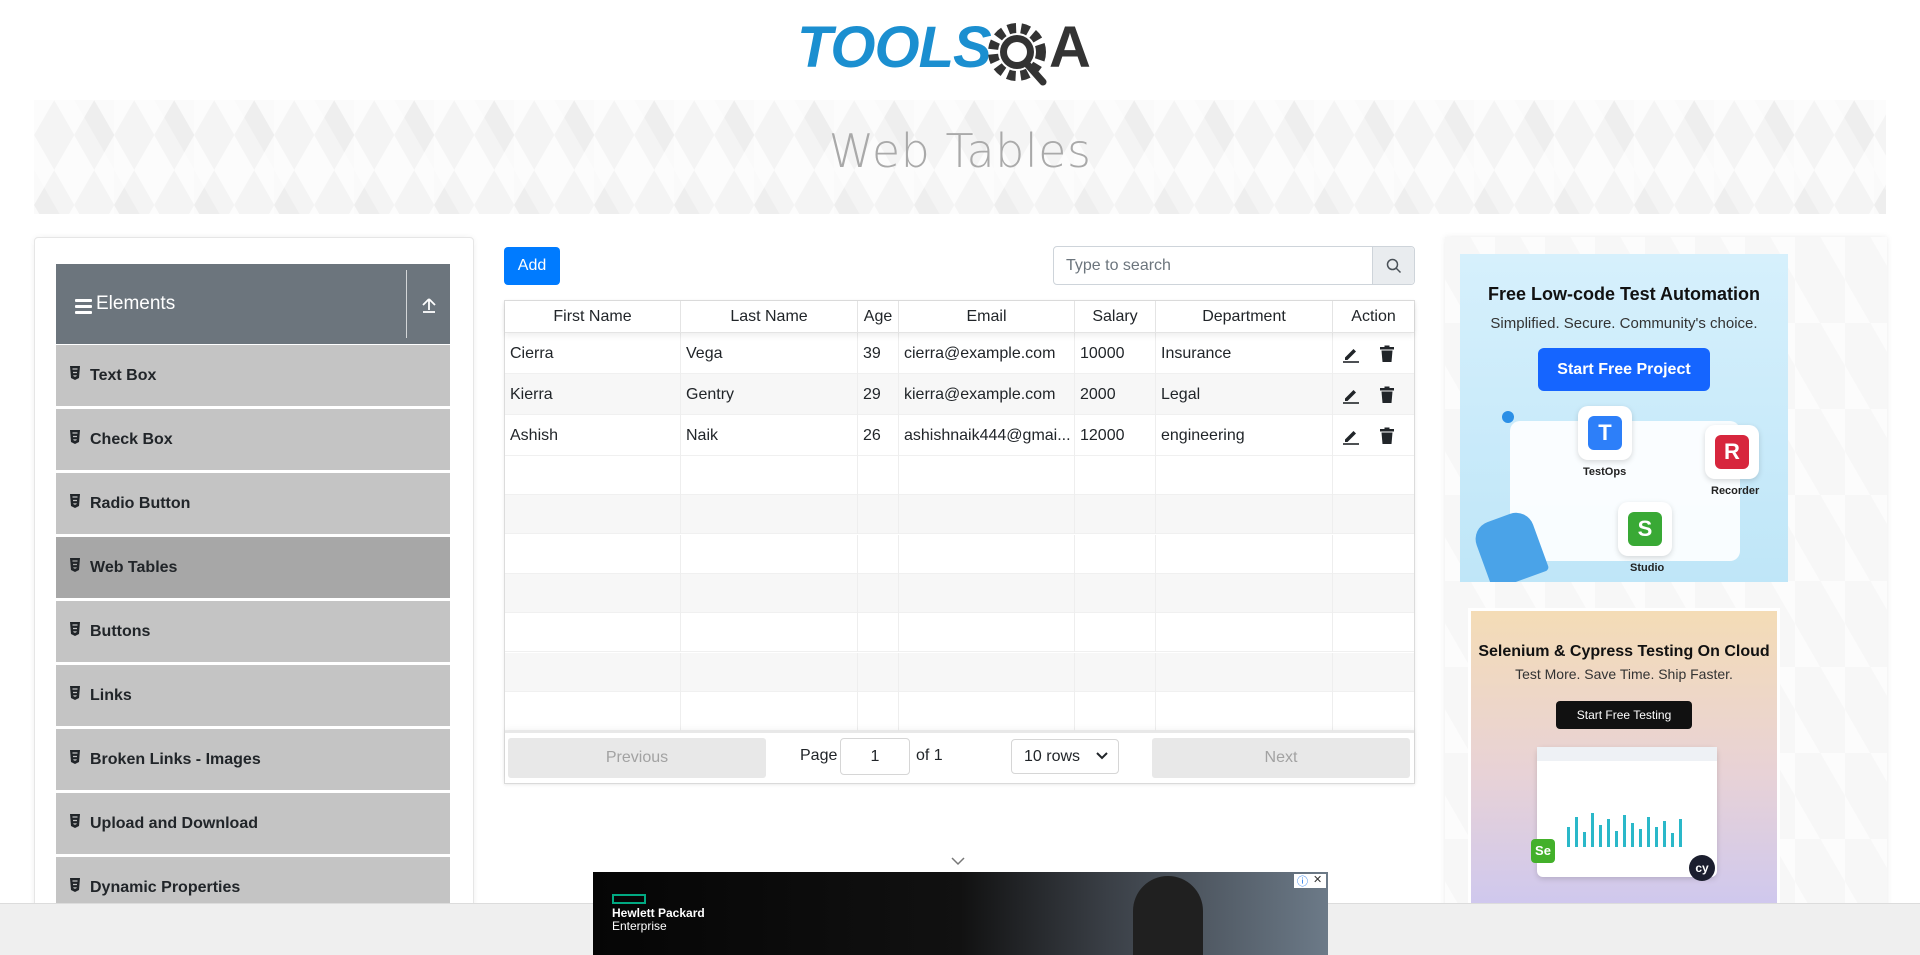 The width and height of the screenshot is (1920, 955). What do you see at coordinates (1317, 879) in the screenshot?
I see `close-icon: ✕` at bounding box center [1317, 879].